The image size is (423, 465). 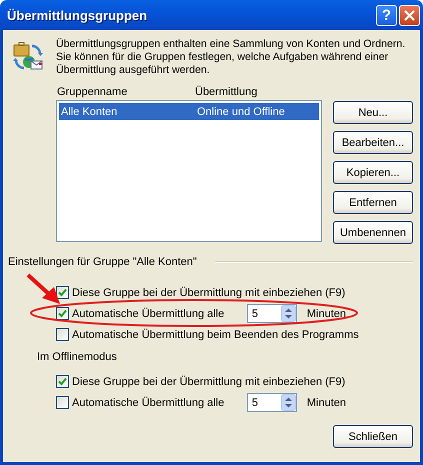 What do you see at coordinates (373, 202) in the screenshot?
I see `side-button: Entfernen` at bounding box center [373, 202].